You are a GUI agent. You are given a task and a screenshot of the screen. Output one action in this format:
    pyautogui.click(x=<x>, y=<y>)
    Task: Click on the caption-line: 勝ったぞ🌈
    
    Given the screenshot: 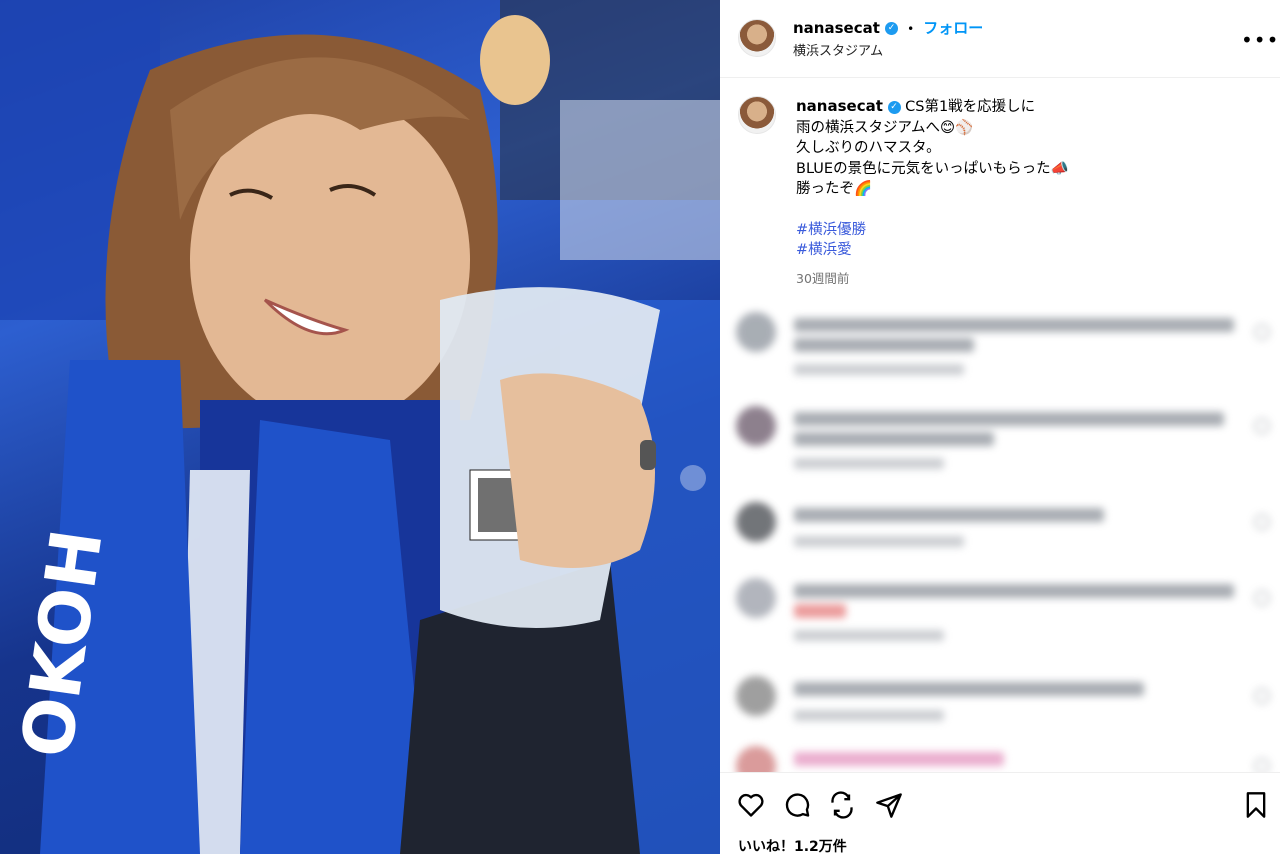 What is the action you would take?
    pyautogui.click(x=834, y=189)
    